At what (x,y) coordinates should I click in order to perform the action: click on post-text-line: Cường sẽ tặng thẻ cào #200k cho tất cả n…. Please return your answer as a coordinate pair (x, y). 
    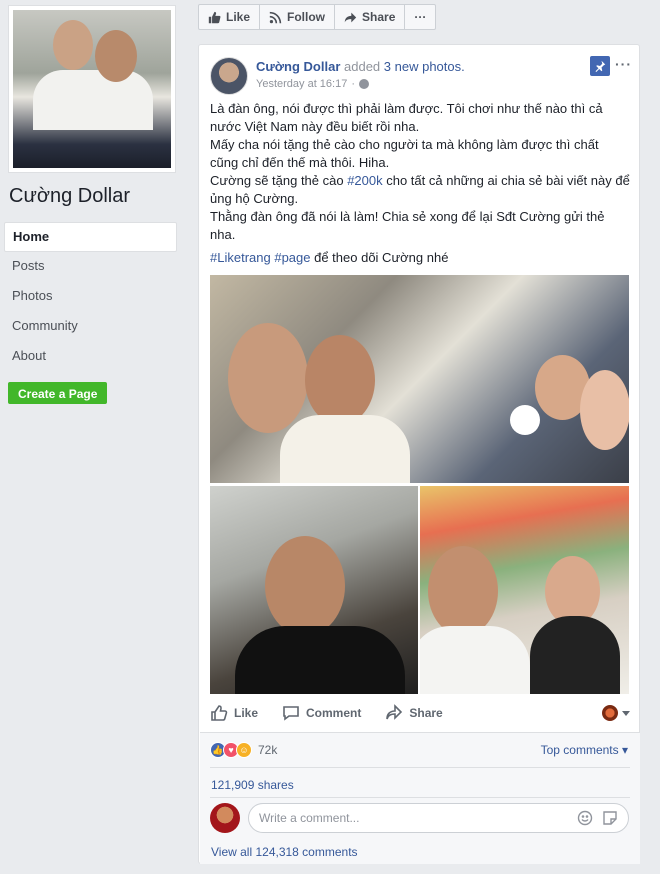
    Looking at the image, I should click on (420, 189).